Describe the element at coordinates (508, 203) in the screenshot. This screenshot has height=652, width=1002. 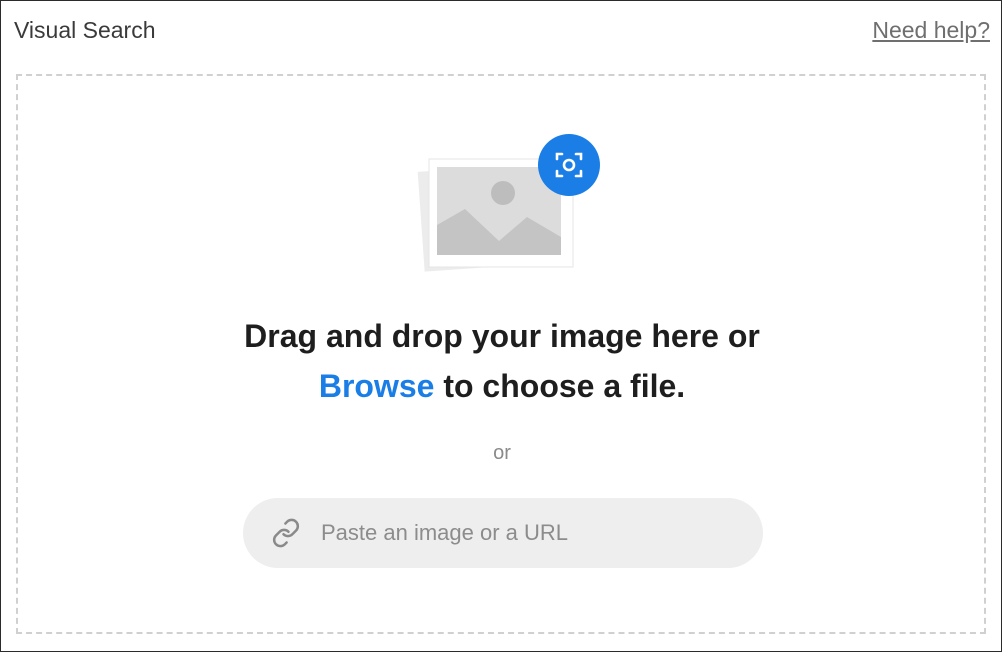
I see `image-placeholder-icon` at that location.